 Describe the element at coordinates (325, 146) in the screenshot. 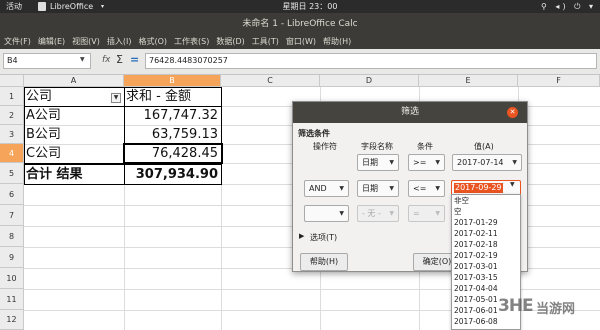

I see `header-operator: 操作符` at that location.